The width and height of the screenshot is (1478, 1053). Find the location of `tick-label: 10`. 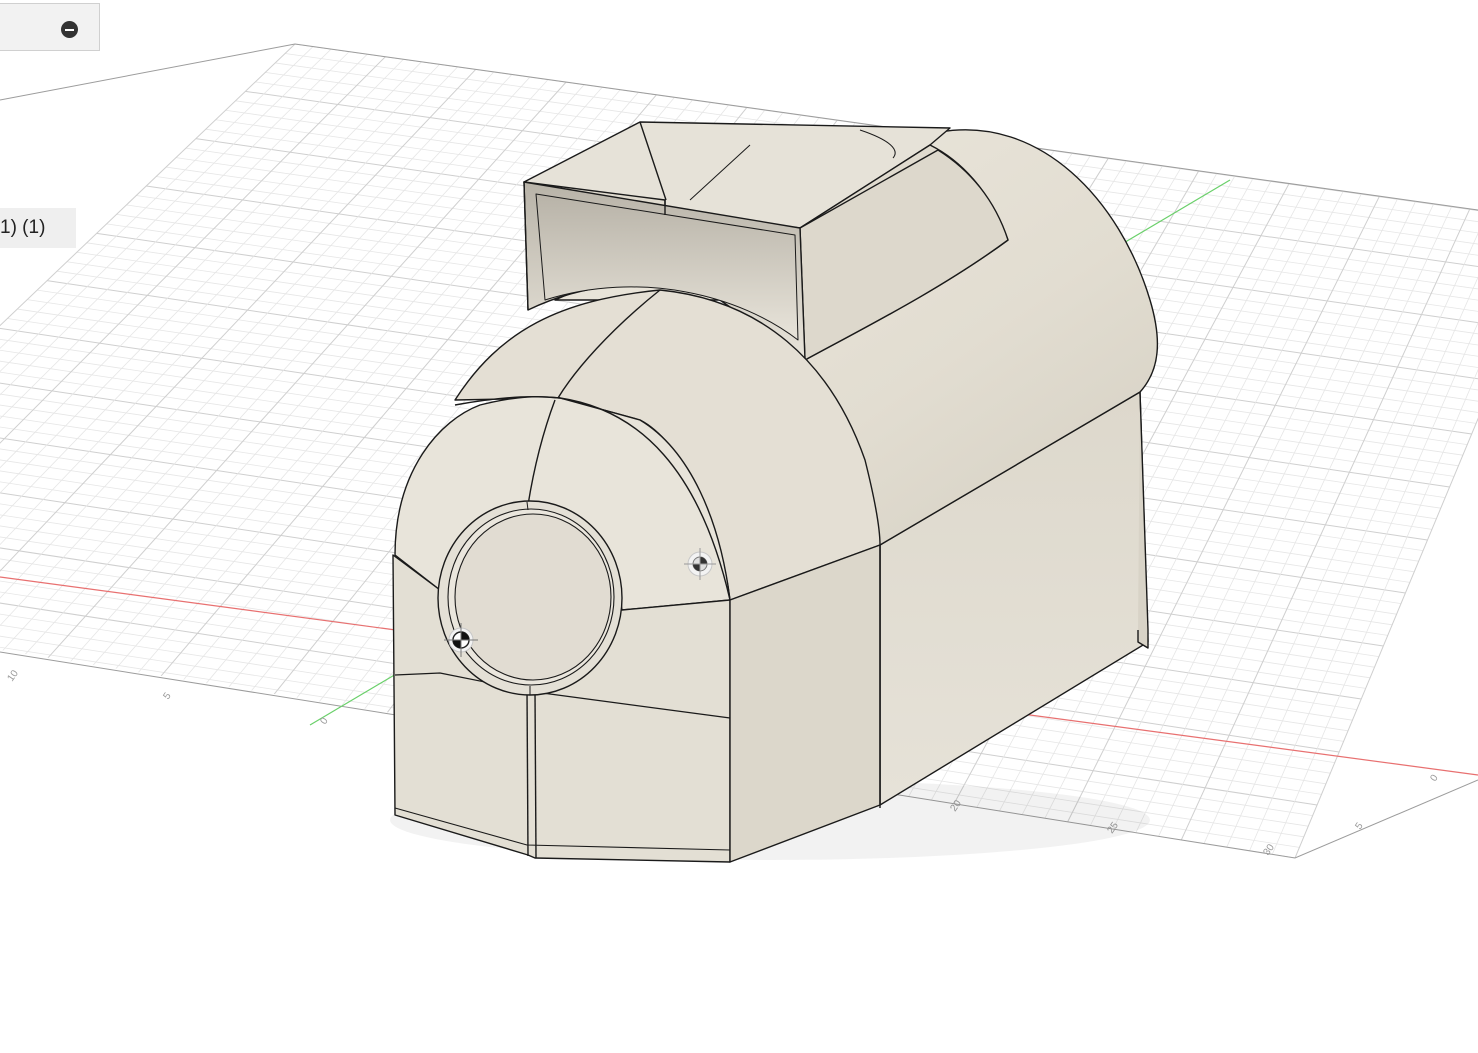

tick-label: 10 is located at coordinates (13, 676).